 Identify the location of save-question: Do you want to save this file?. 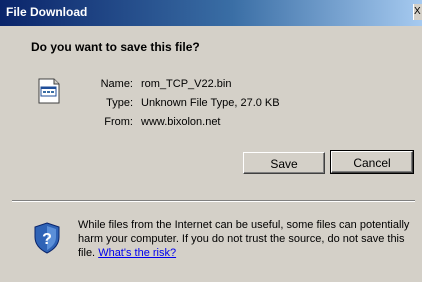
(115, 47).